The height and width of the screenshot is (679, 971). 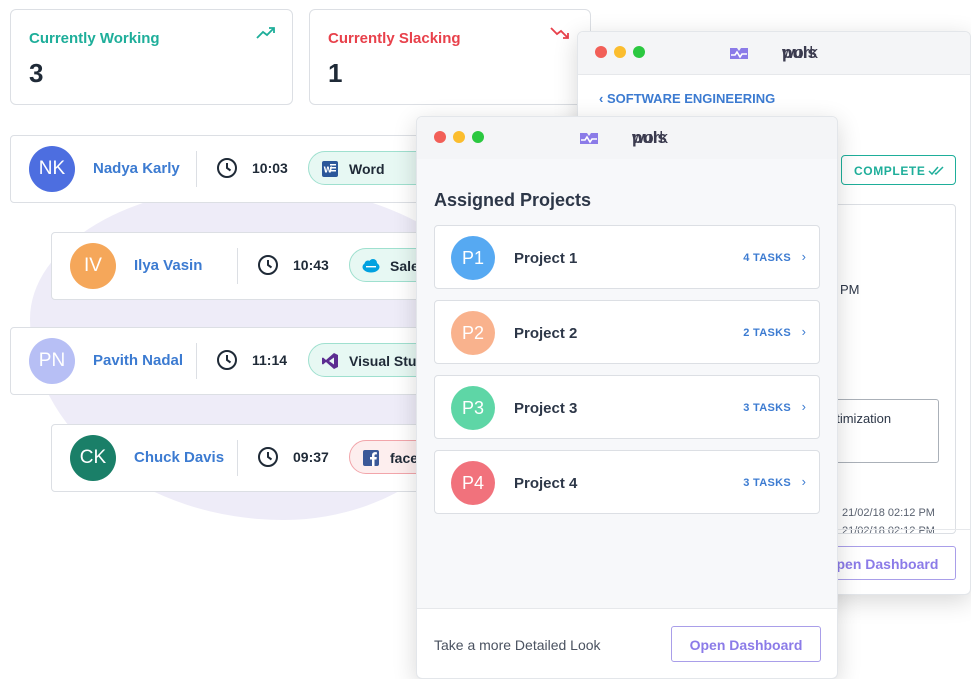 I want to click on open-dashboard-button: Open Dashboard, so click(x=746, y=644).